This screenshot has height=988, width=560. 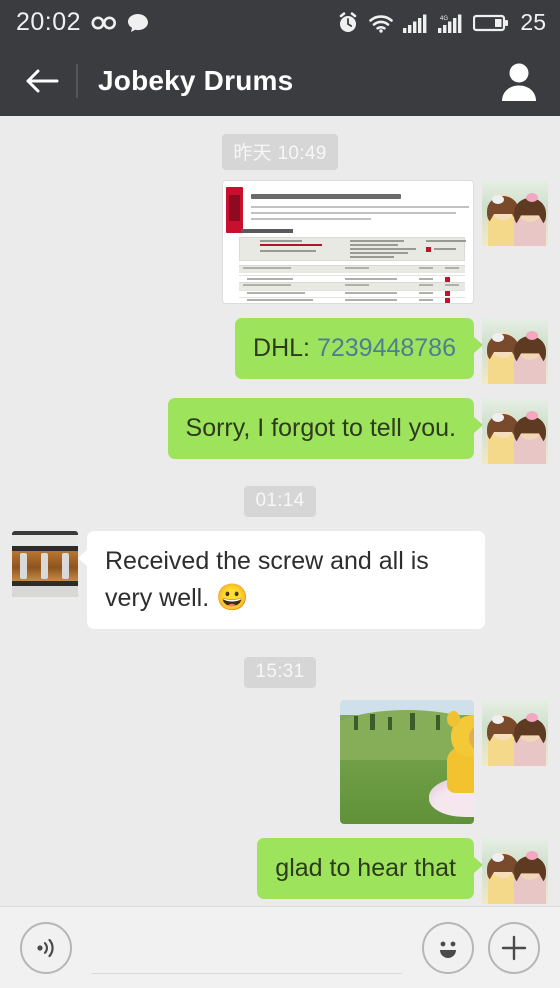 I want to click on plus-icon, so click(x=514, y=948).